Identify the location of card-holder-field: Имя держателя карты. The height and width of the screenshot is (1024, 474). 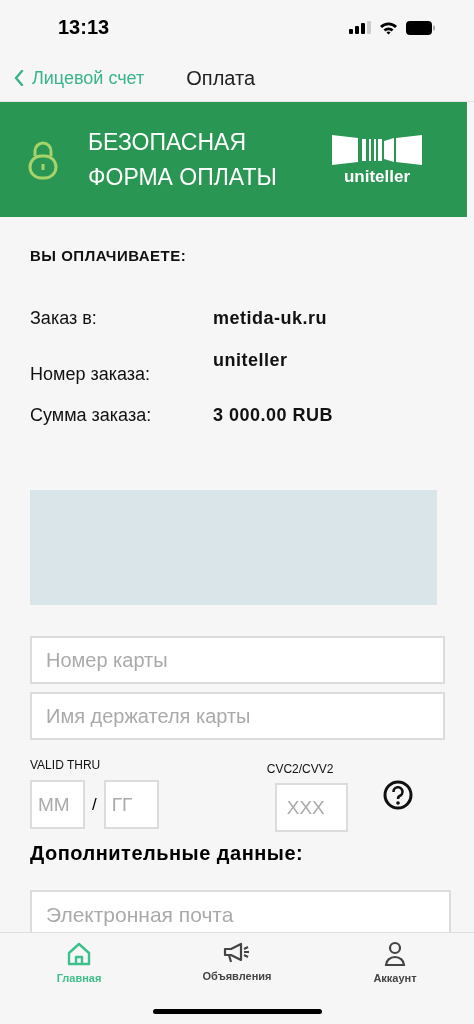
(237, 716).